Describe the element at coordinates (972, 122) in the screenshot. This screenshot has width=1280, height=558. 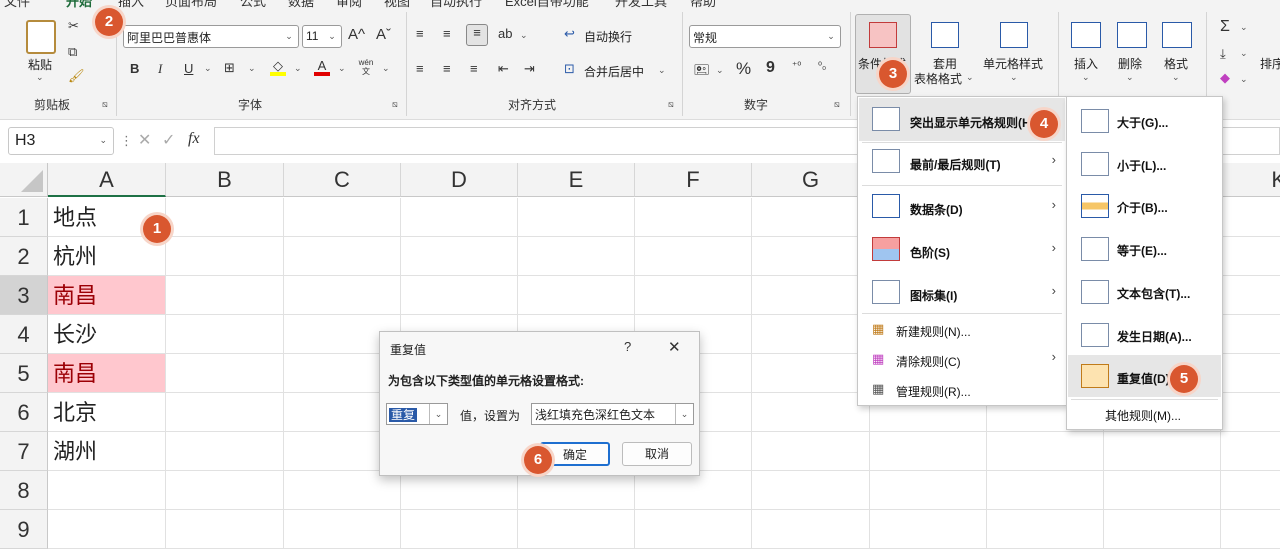
I see `menu-item-highlight-rules: 突出显示单元格规则(H)` at that location.